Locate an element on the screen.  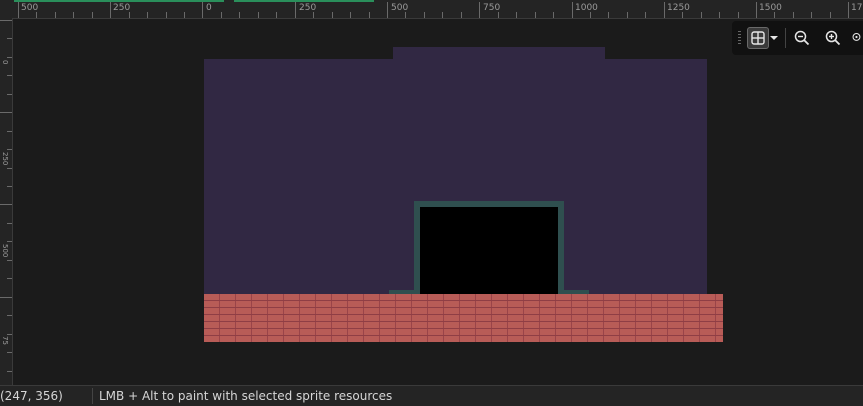
horizontal-ruler: 500 250 0 250 500 750 1000 1250 1500 175 is located at coordinates (431, 9).